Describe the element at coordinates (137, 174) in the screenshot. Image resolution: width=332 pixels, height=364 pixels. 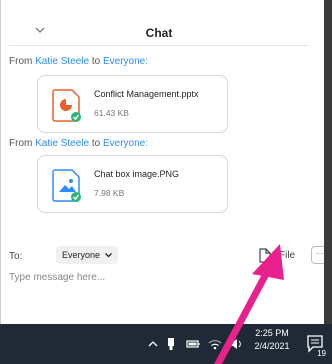
I see `file-name: Chat box image.PNG` at that location.